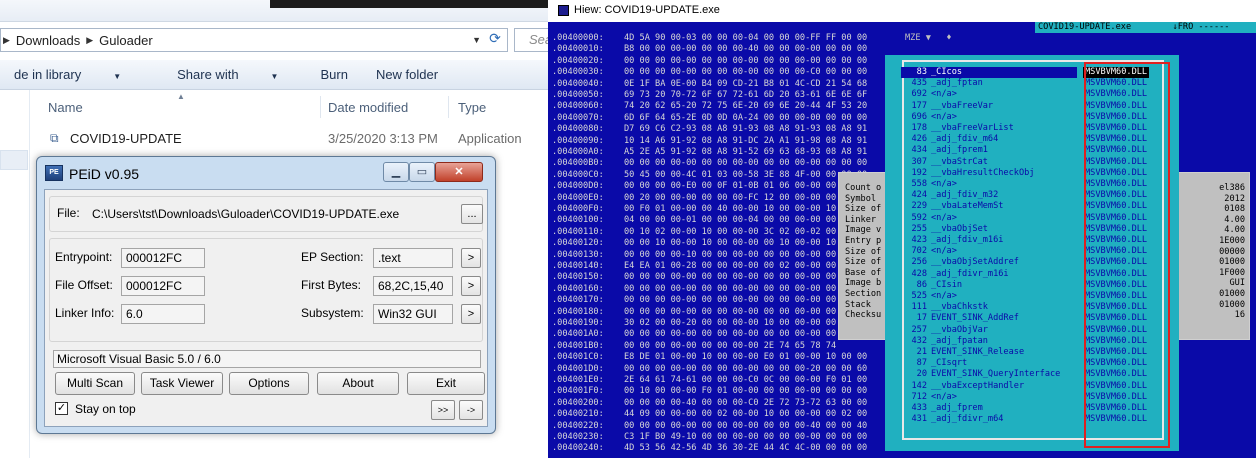  I want to click on column-headers: ▲ Name Date modified Type, so click(289, 107).